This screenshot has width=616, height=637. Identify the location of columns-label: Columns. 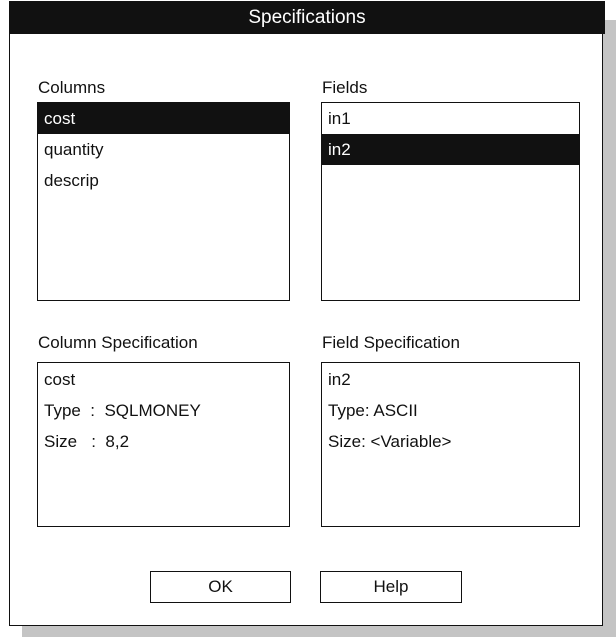
(72, 87).